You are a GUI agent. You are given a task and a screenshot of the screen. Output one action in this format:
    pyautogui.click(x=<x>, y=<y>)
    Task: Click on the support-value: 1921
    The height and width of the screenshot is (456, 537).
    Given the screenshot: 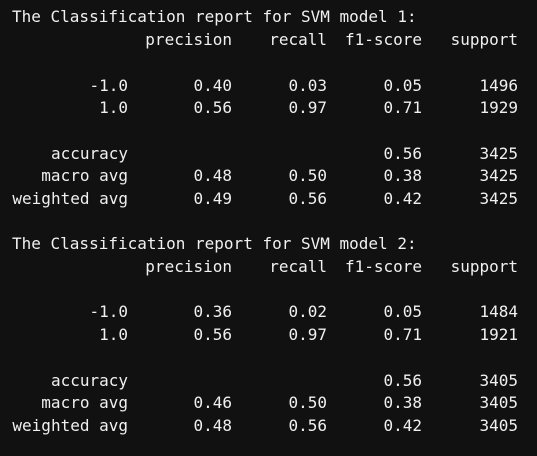 What is the action you would take?
    pyautogui.click(x=498, y=334)
    